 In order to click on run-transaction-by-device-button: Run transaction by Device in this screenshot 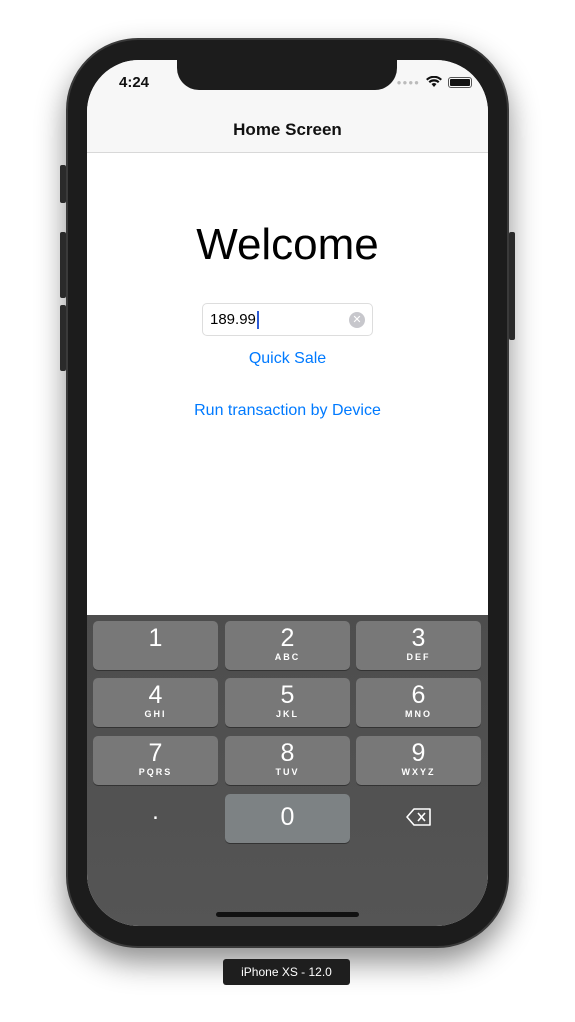, I will do `click(287, 411)`.